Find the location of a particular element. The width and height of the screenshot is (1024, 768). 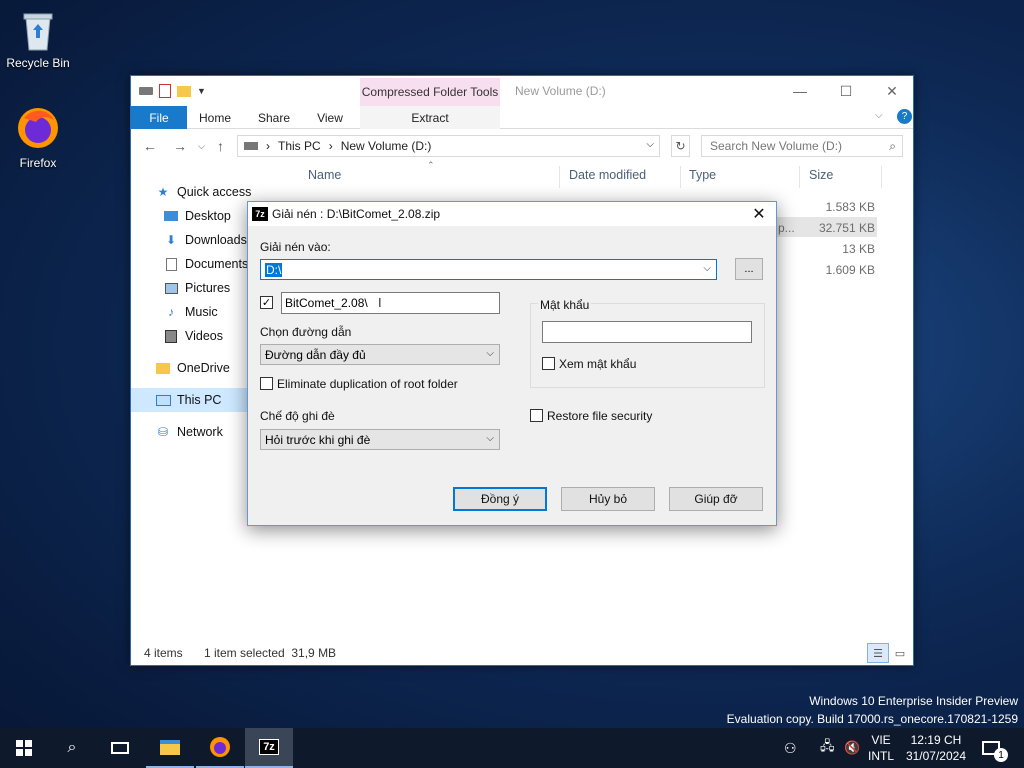

help-button: Giúp đỡ is located at coordinates (716, 499).